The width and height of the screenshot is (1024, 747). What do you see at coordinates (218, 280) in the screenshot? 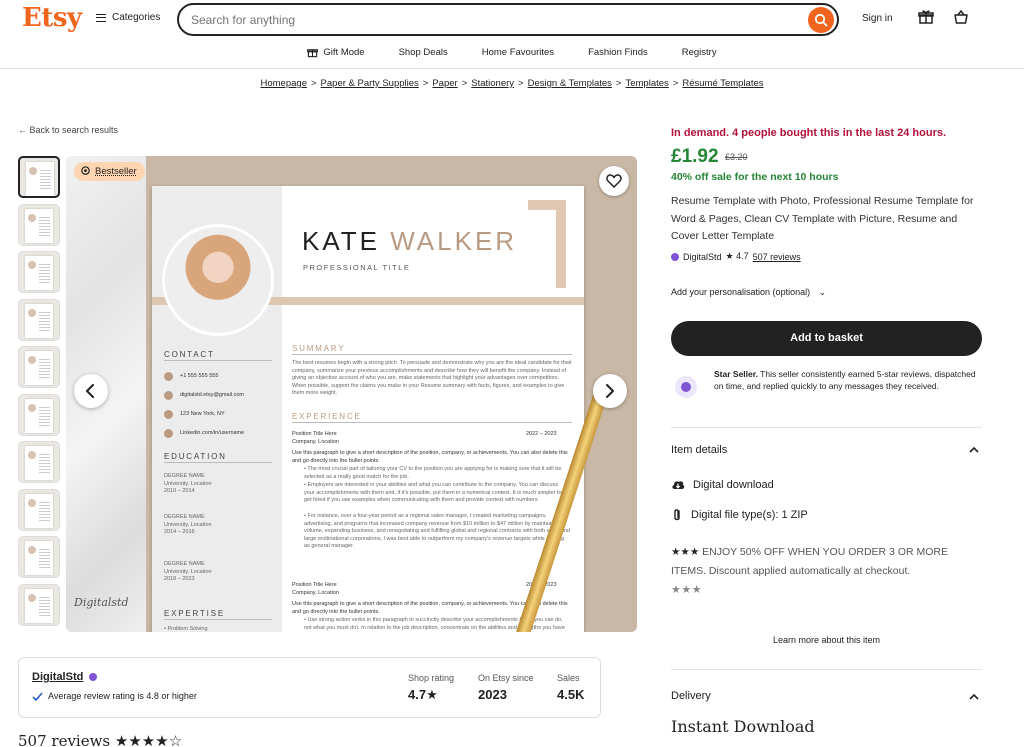
I see `profile-photo` at bounding box center [218, 280].